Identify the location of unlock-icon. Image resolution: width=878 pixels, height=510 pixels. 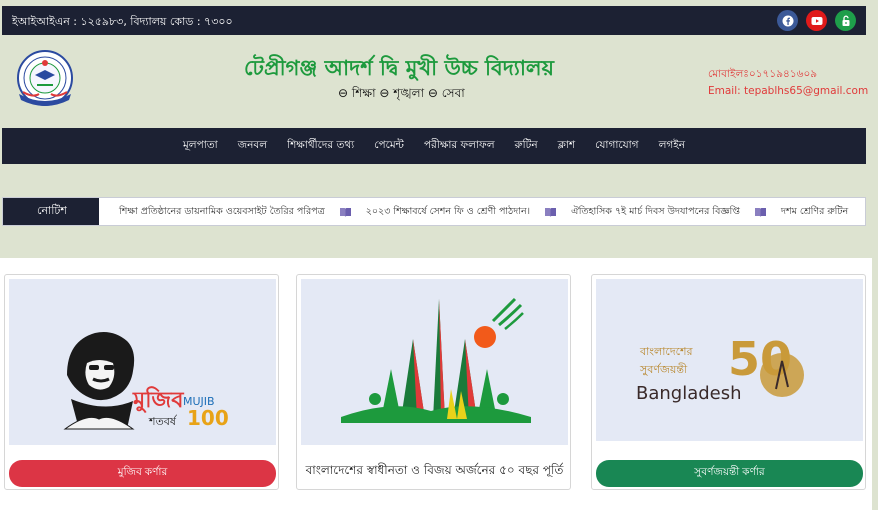
(845, 20).